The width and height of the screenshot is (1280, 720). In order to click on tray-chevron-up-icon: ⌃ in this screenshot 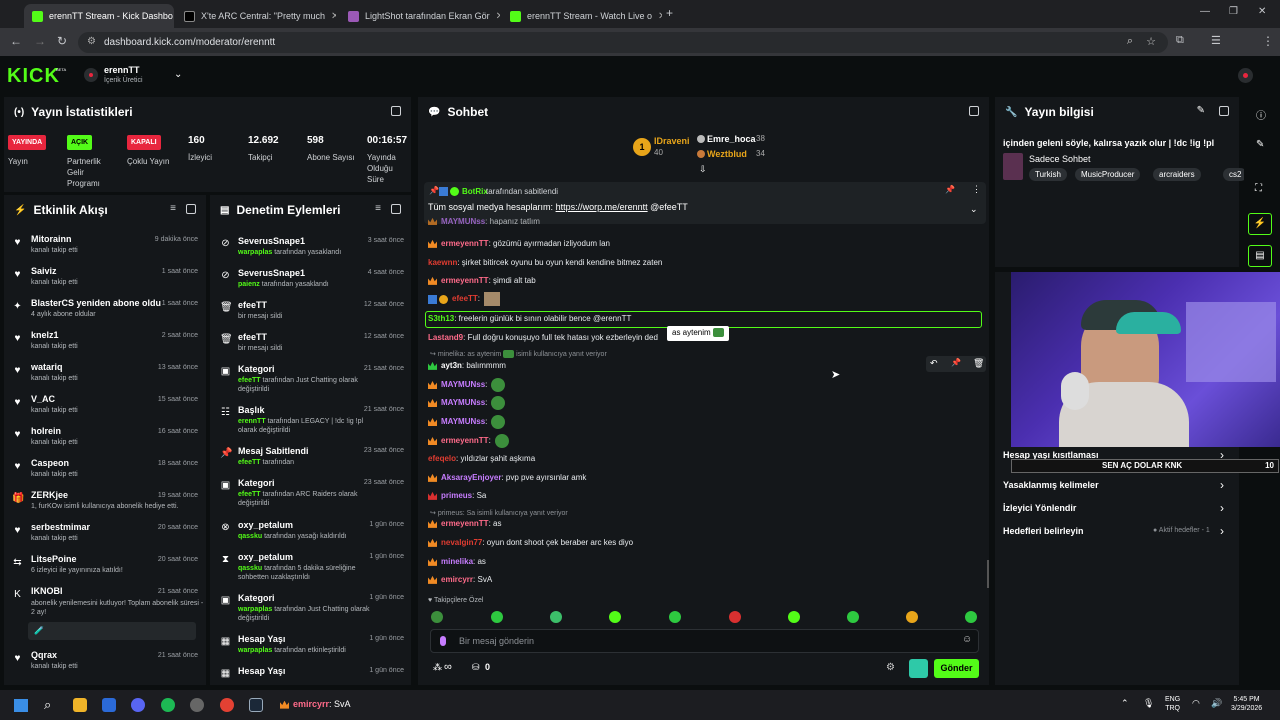, I will do `click(1125, 703)`.